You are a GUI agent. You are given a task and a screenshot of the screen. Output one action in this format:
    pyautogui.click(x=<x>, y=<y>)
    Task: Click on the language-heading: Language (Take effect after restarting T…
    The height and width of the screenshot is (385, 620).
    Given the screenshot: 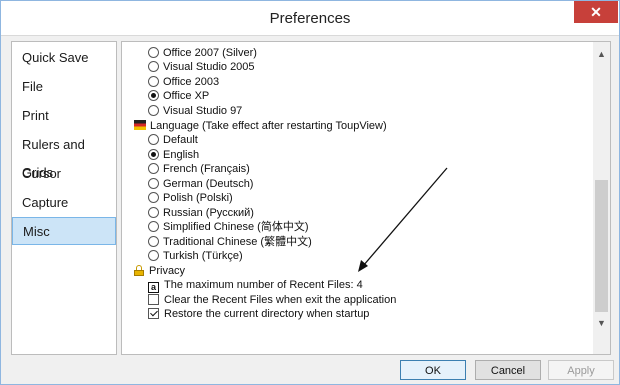 What is the action you would take?
    pyautogui.click(x=260, y=126)
    